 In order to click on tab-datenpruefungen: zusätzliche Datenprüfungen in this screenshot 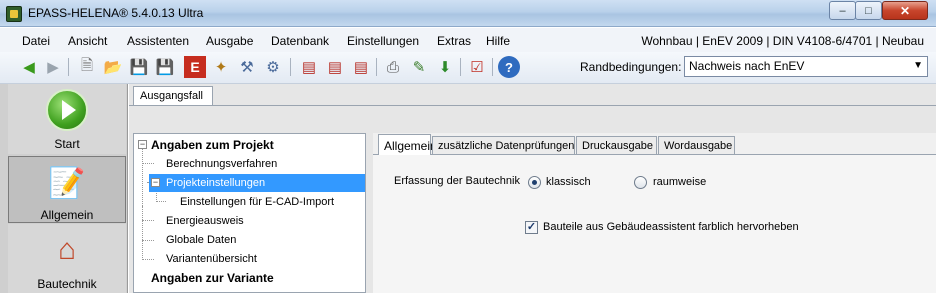, I will do `click(503, 145)`.